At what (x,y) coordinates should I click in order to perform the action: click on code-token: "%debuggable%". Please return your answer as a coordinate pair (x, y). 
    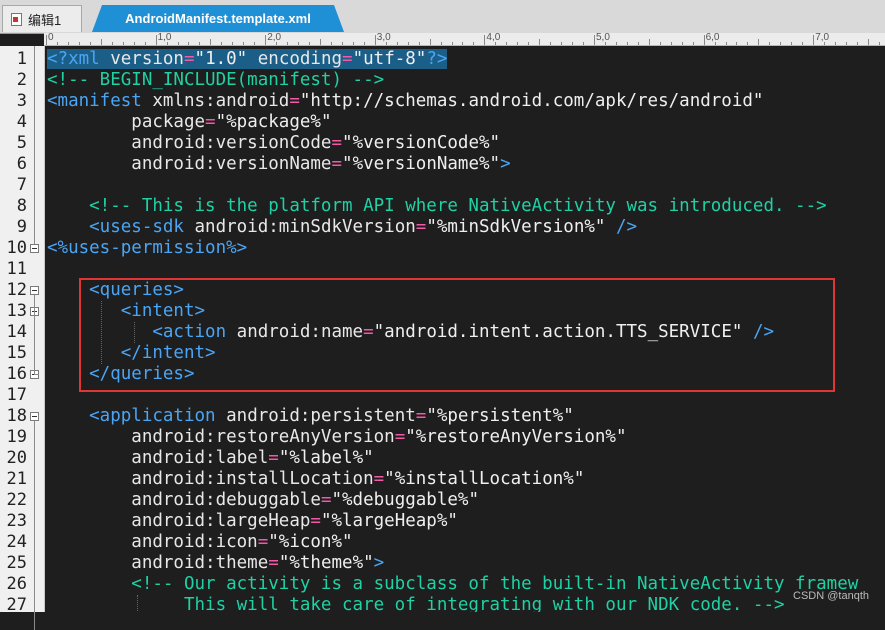
    Looking at the image, I should click on (405, 500).